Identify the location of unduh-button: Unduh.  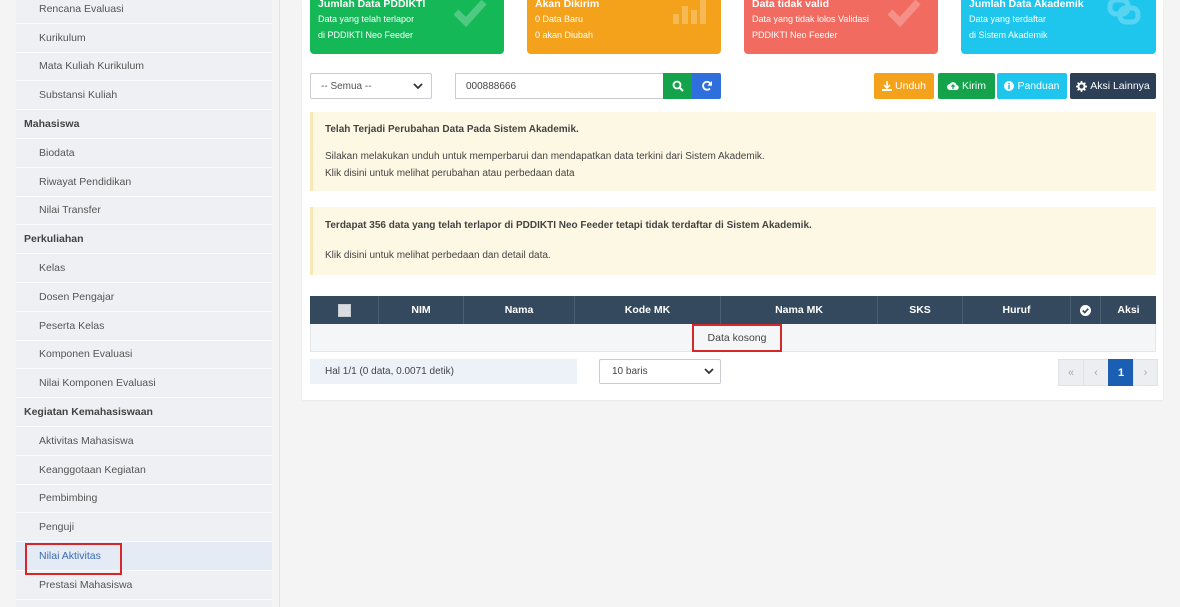
(904, 86).